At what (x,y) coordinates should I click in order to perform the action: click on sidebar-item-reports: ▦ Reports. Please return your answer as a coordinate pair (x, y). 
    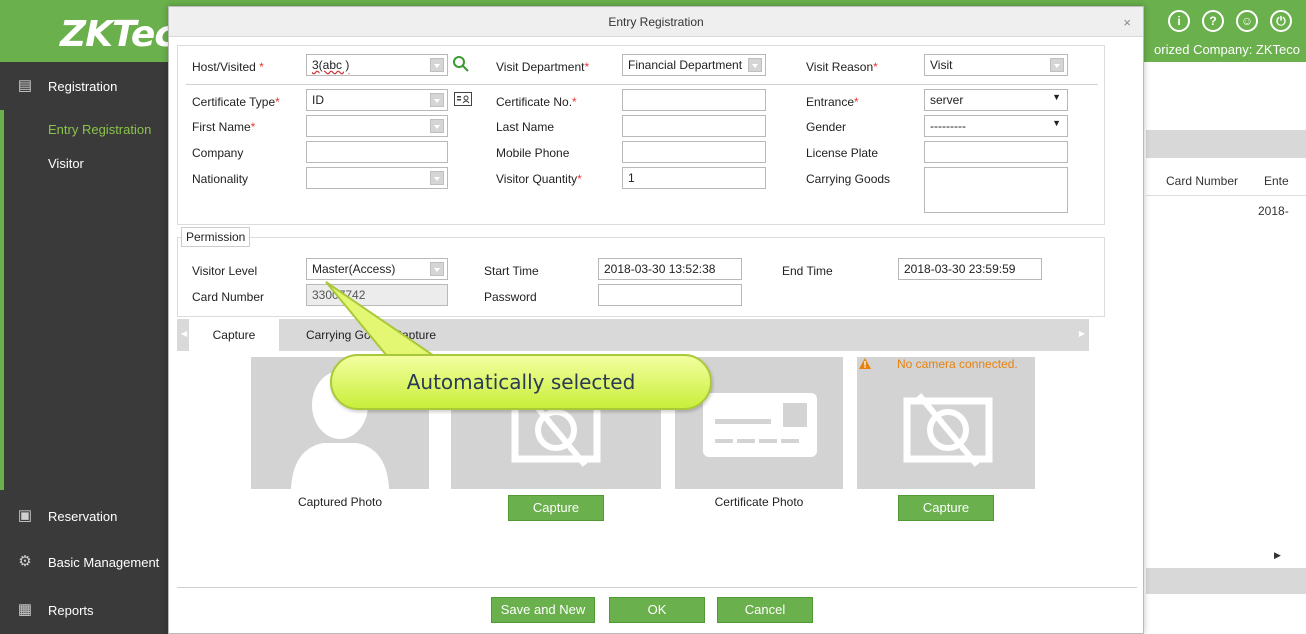
    Looking at the image, I should click on (84, 610).